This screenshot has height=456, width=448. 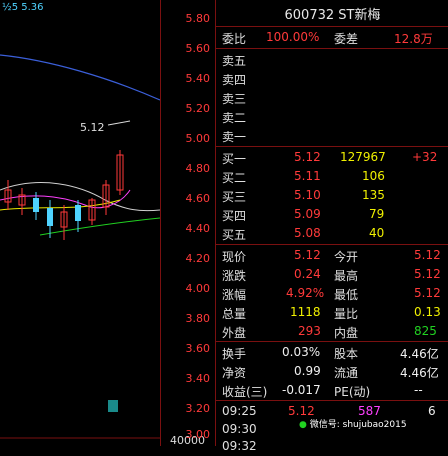 I want to click on bid-price: 5.08, so click(x=307, y=233).